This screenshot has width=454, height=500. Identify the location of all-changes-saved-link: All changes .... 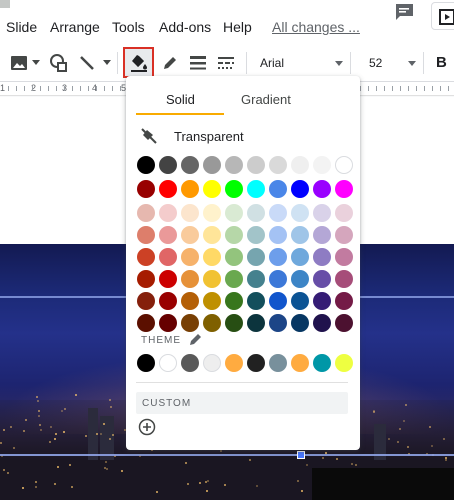
(316, 27).